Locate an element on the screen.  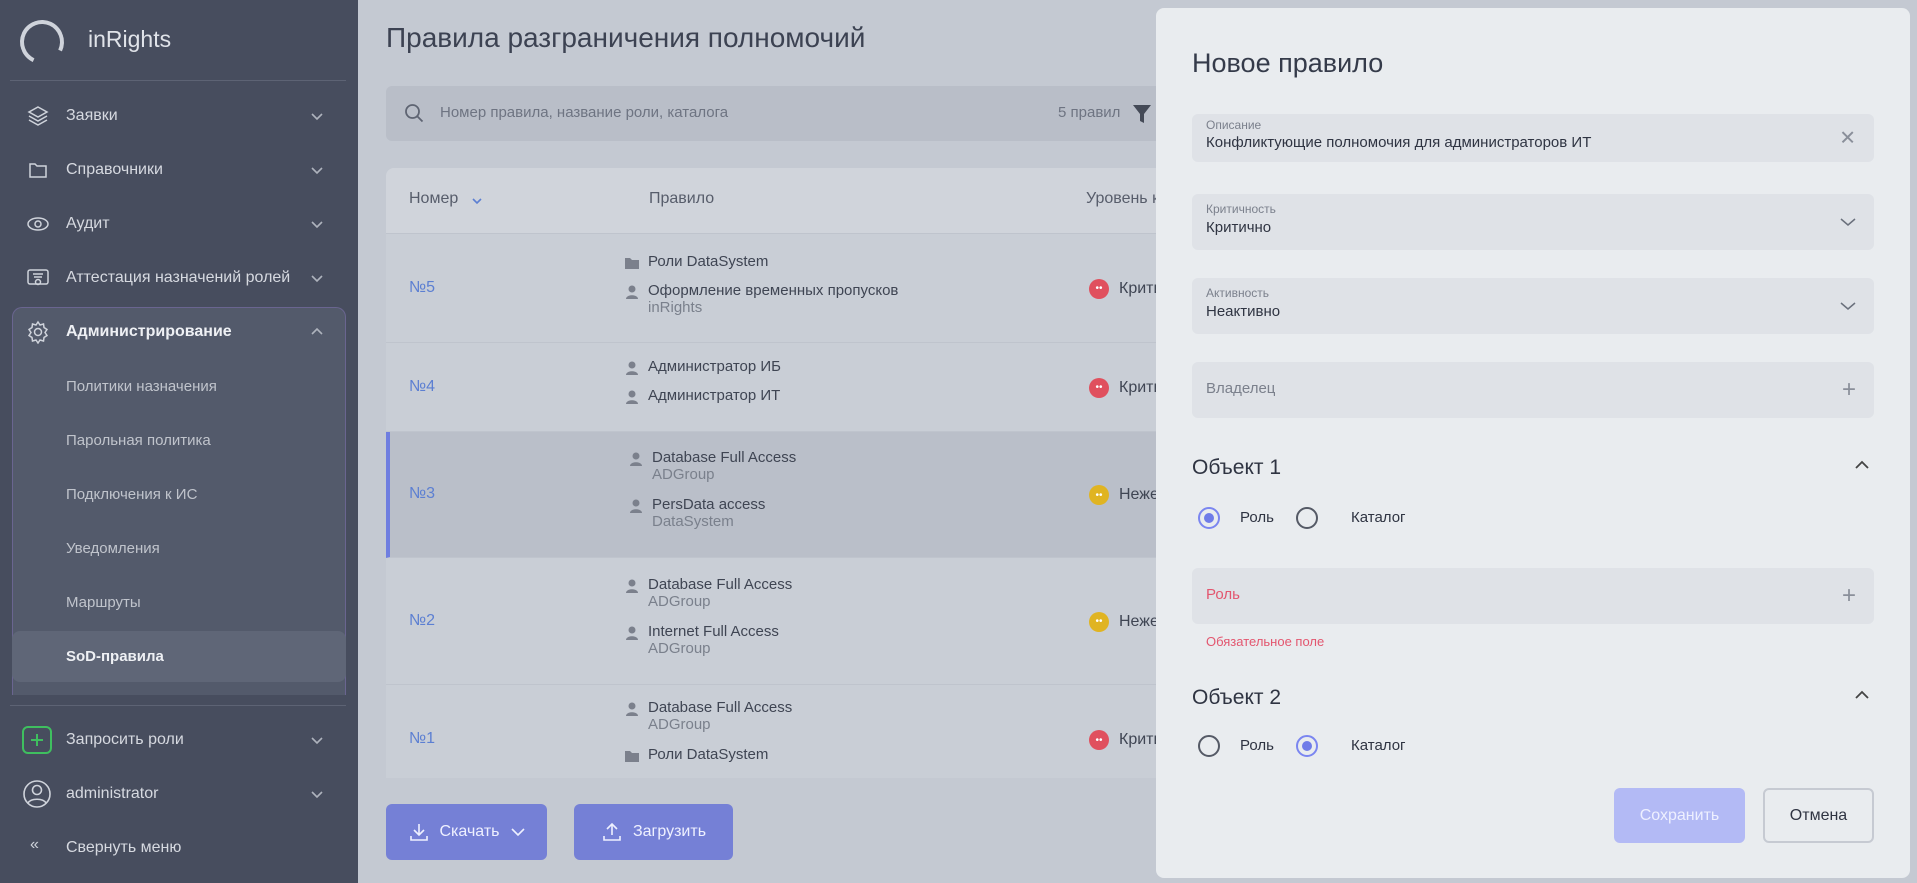
sidebar-item-3: Аттестация назначений ролей is located at coordinates (179, 278).